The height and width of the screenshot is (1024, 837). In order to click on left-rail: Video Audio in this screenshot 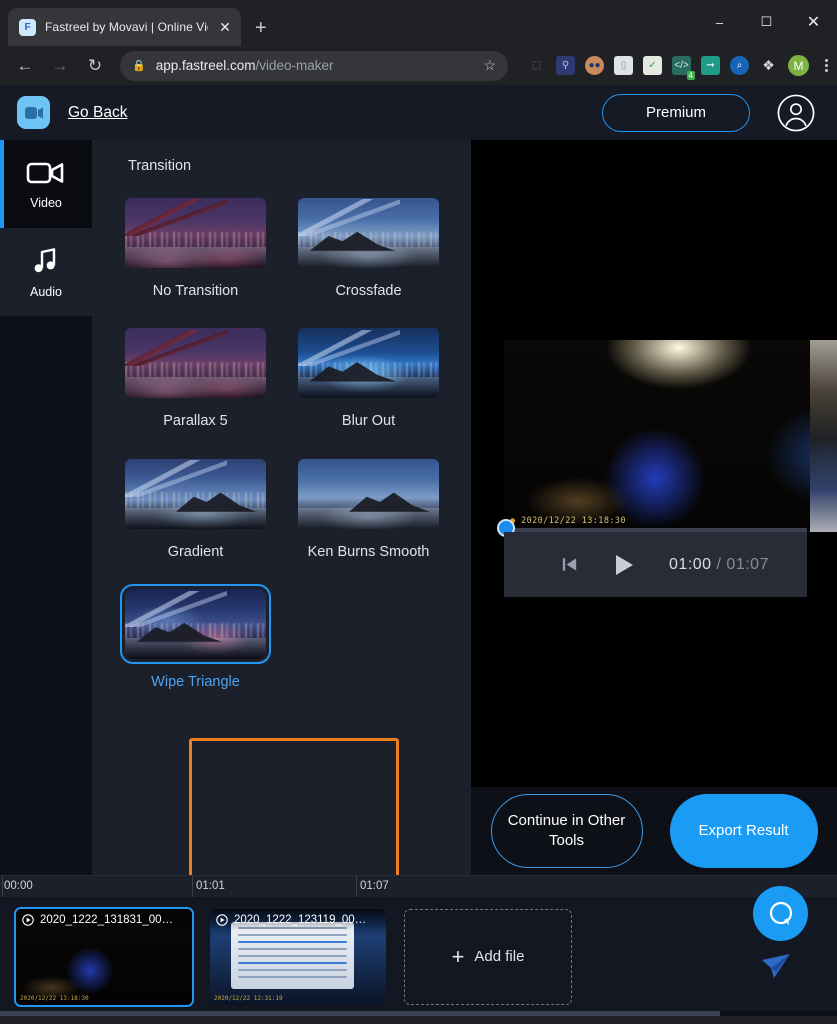, I will do `click(46, 507)`.